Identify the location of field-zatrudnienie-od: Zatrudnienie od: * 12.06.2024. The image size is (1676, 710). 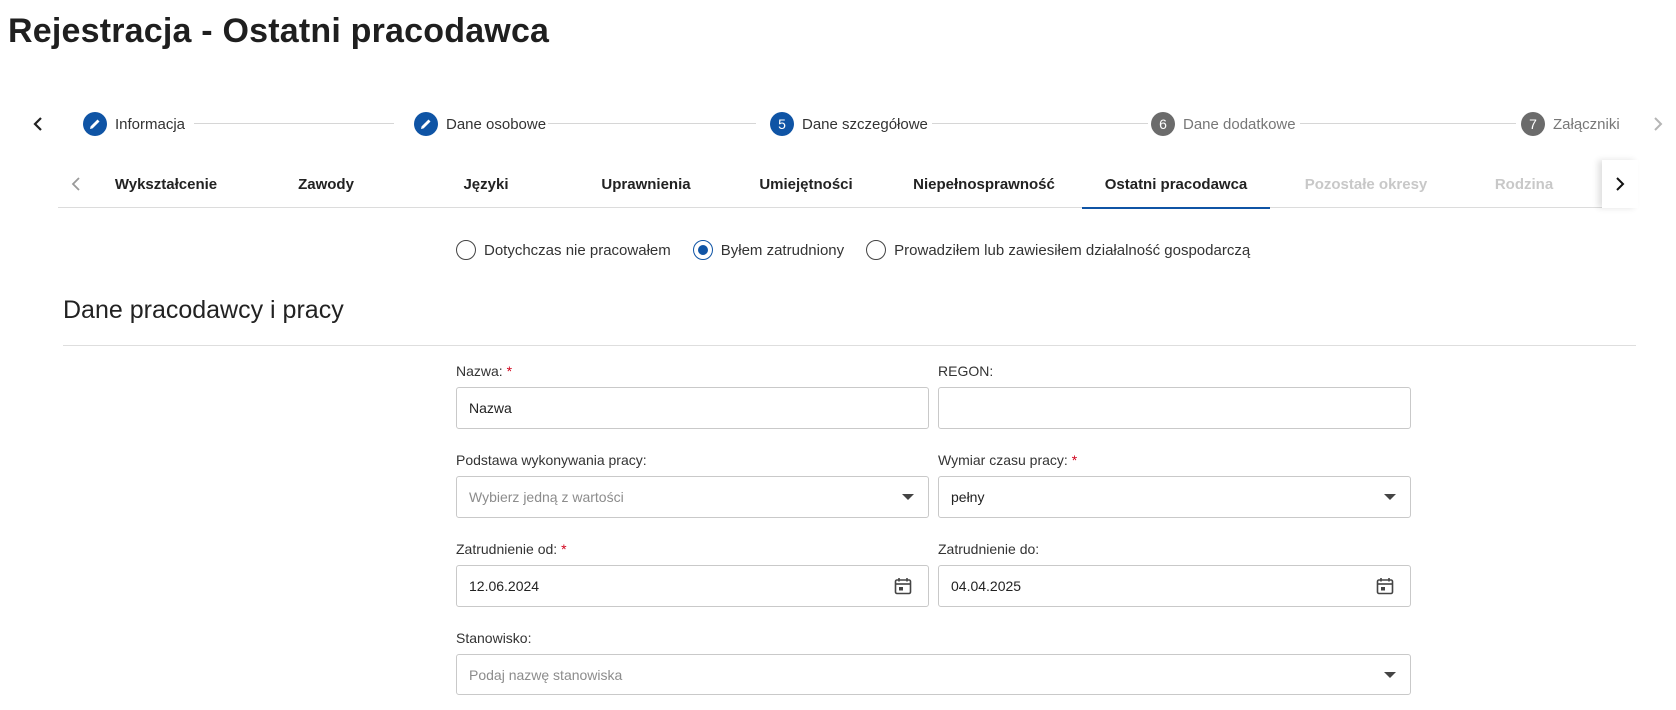
(692, 574).